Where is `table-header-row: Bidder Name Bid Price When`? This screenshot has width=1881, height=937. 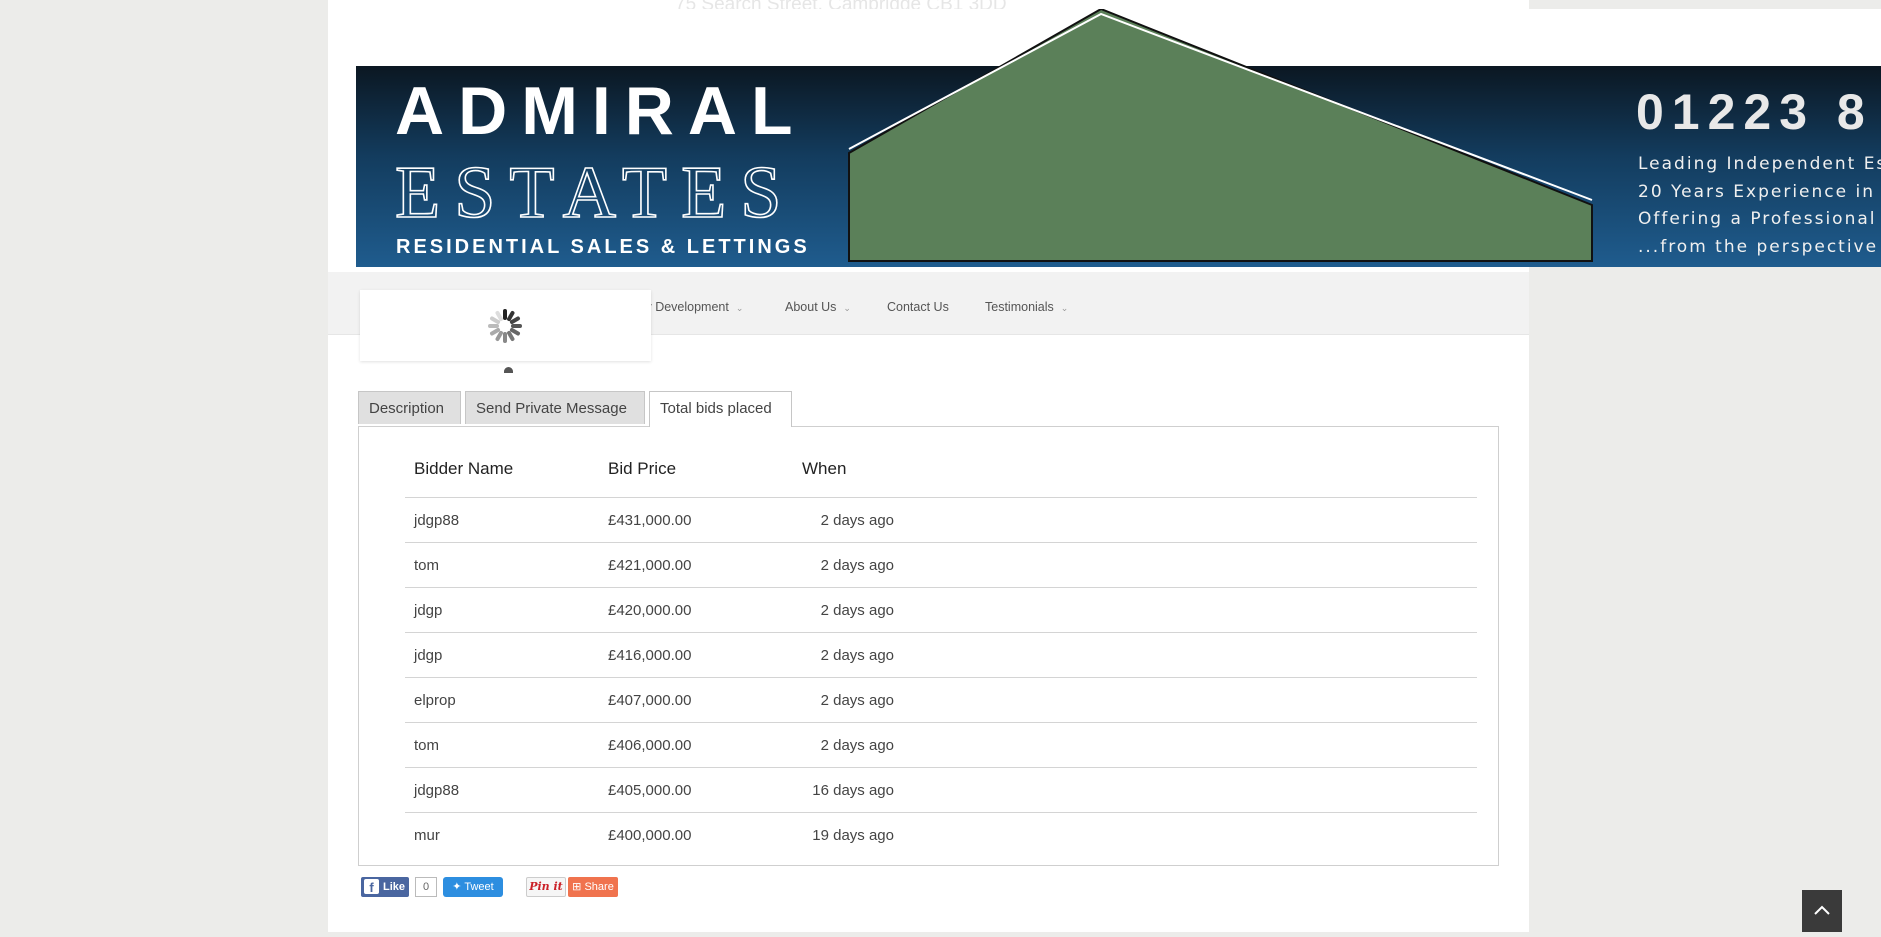
table-header-row: Bidder Name Bid Price When is located at coordinates (941, 469).